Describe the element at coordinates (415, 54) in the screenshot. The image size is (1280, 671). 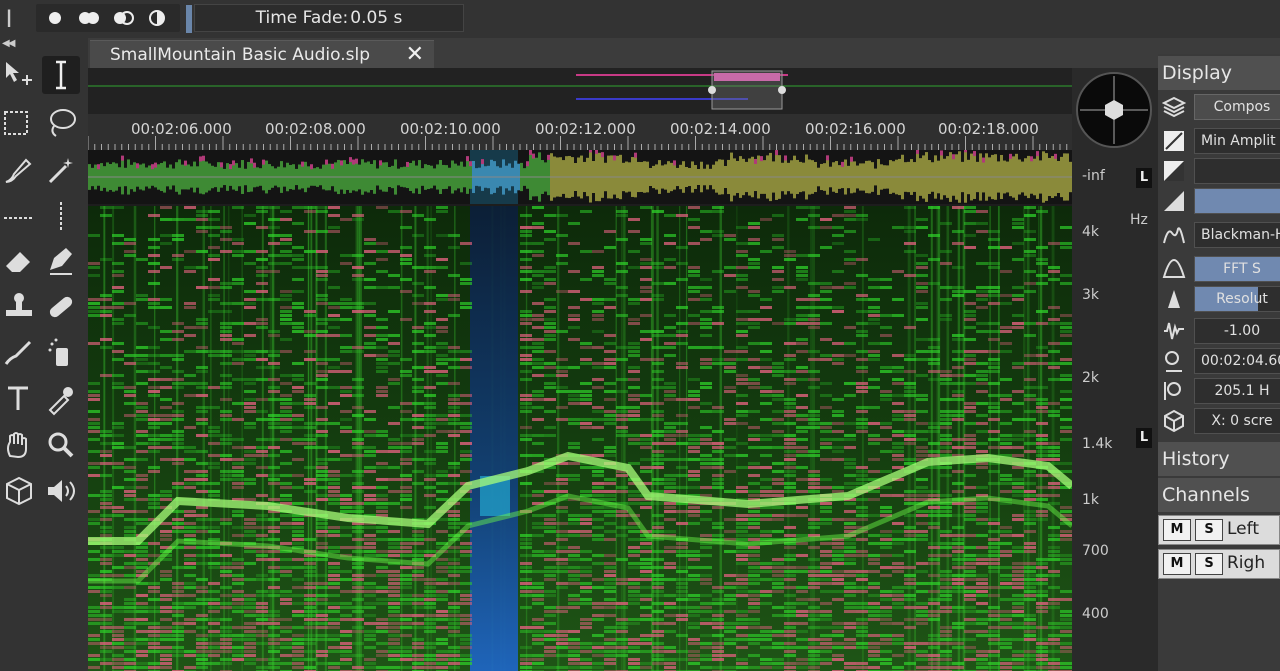
I see `close-icon: ✕` at that location.